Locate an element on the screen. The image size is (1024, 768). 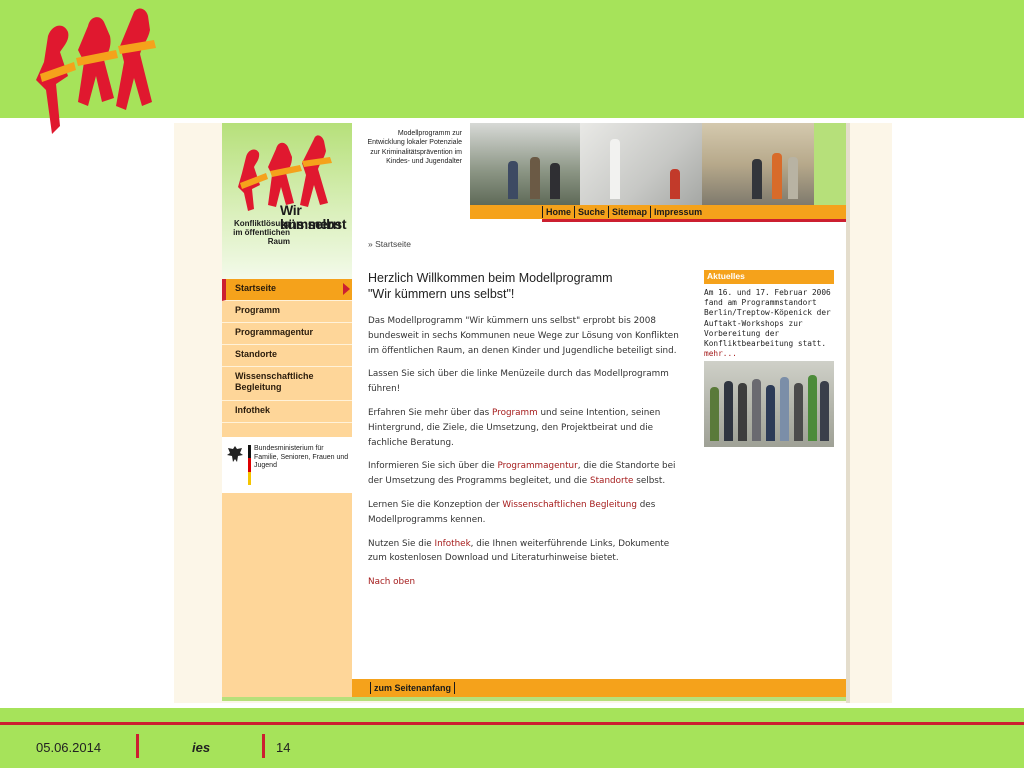
wissenschaftliche-begleitung-link: Wissenschaftlichen Begleitung is located at coordinates (569, 505).